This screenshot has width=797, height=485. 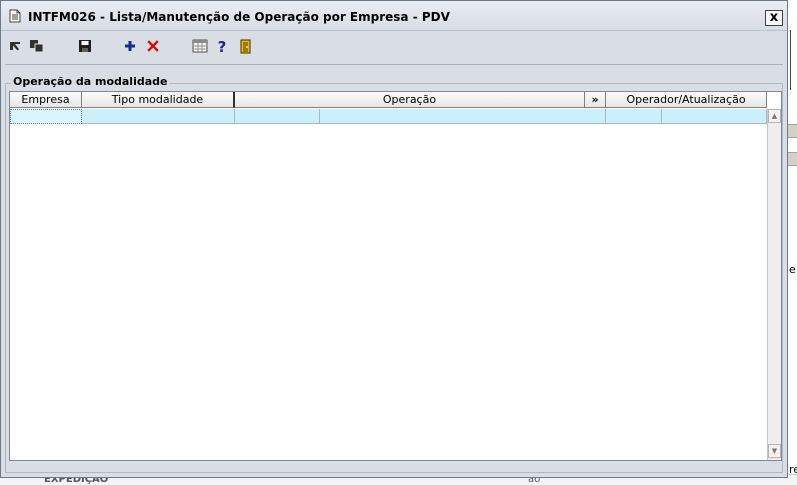 I want to click on grid-cell-operacao-code, so click(x=277, y=116).